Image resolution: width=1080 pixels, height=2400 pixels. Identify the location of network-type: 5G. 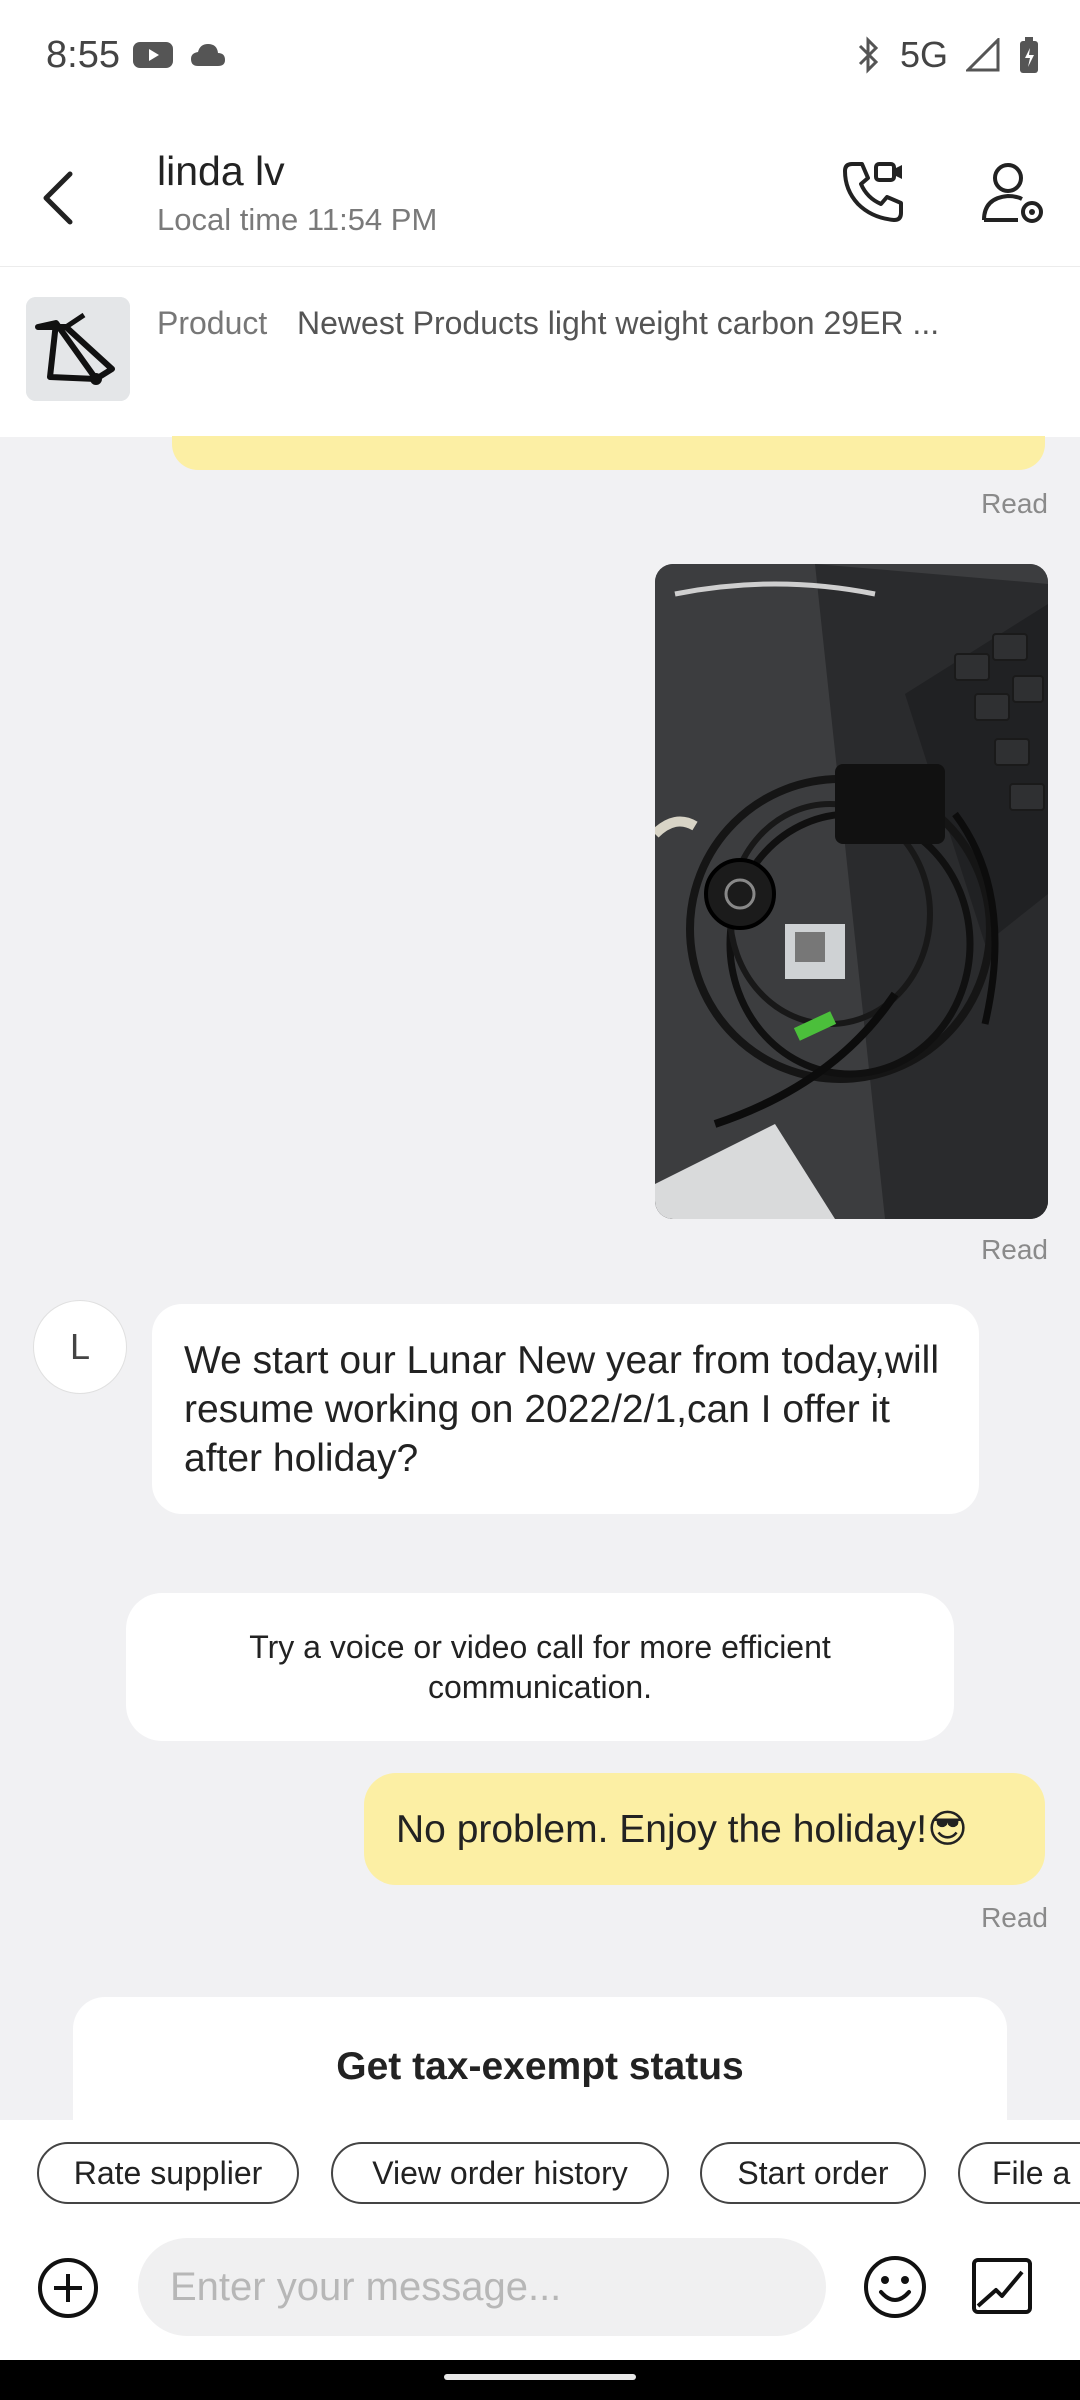
(923, 54).